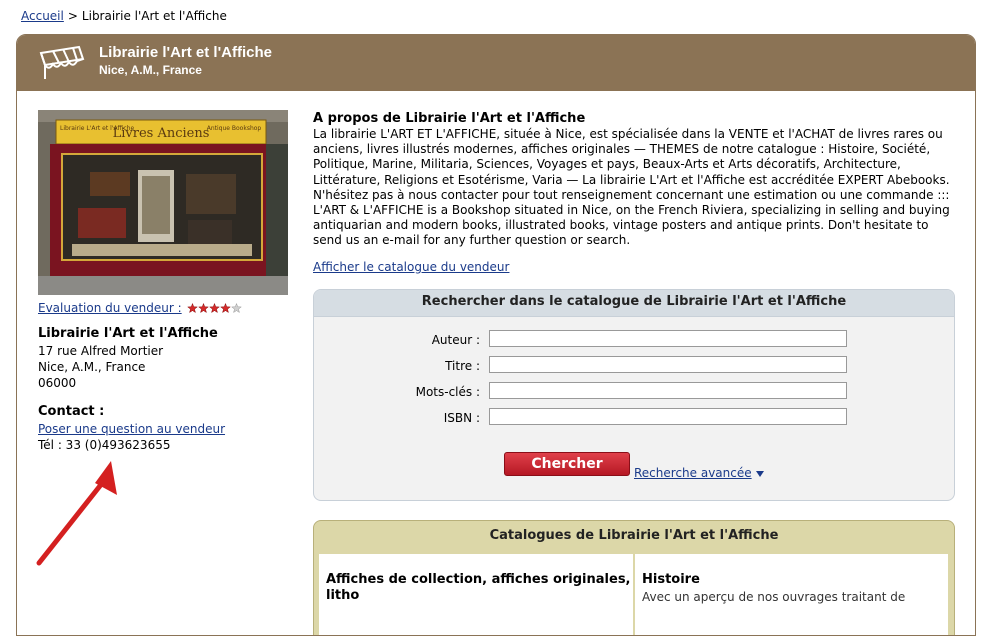 The width and height of the screenshot is (994, 636). I want to click on search-button: Chercher, so click(567, 464).